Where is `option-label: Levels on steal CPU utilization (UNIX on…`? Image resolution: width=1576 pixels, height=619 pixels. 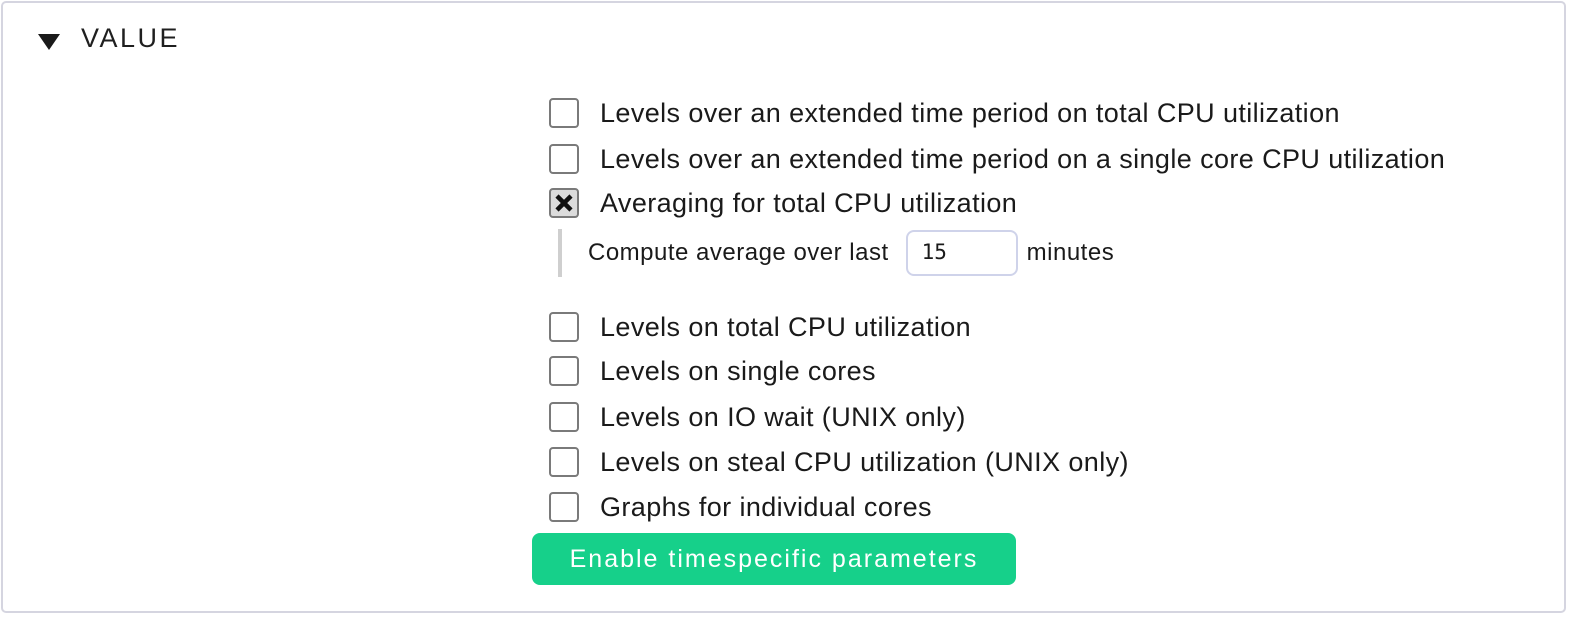
option-label: Levels on steal CPU utilization (UNIX on… is located at coordinates (864, 461).